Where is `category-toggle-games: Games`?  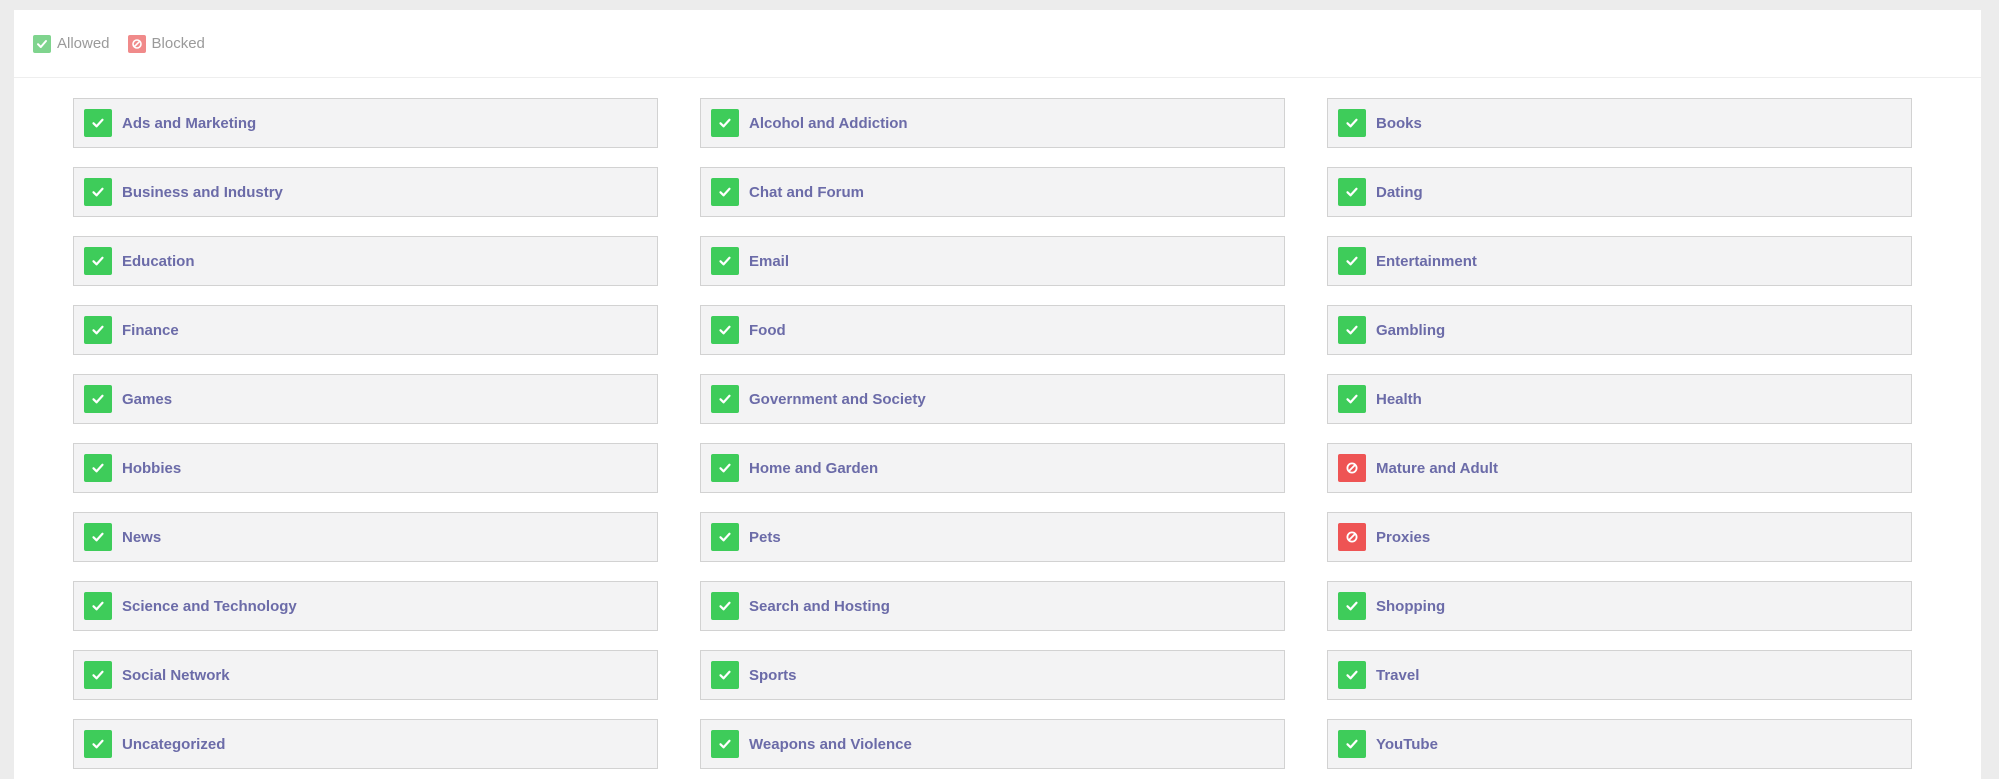
category-toggle-games: Games is located at coordinates (365, 399).